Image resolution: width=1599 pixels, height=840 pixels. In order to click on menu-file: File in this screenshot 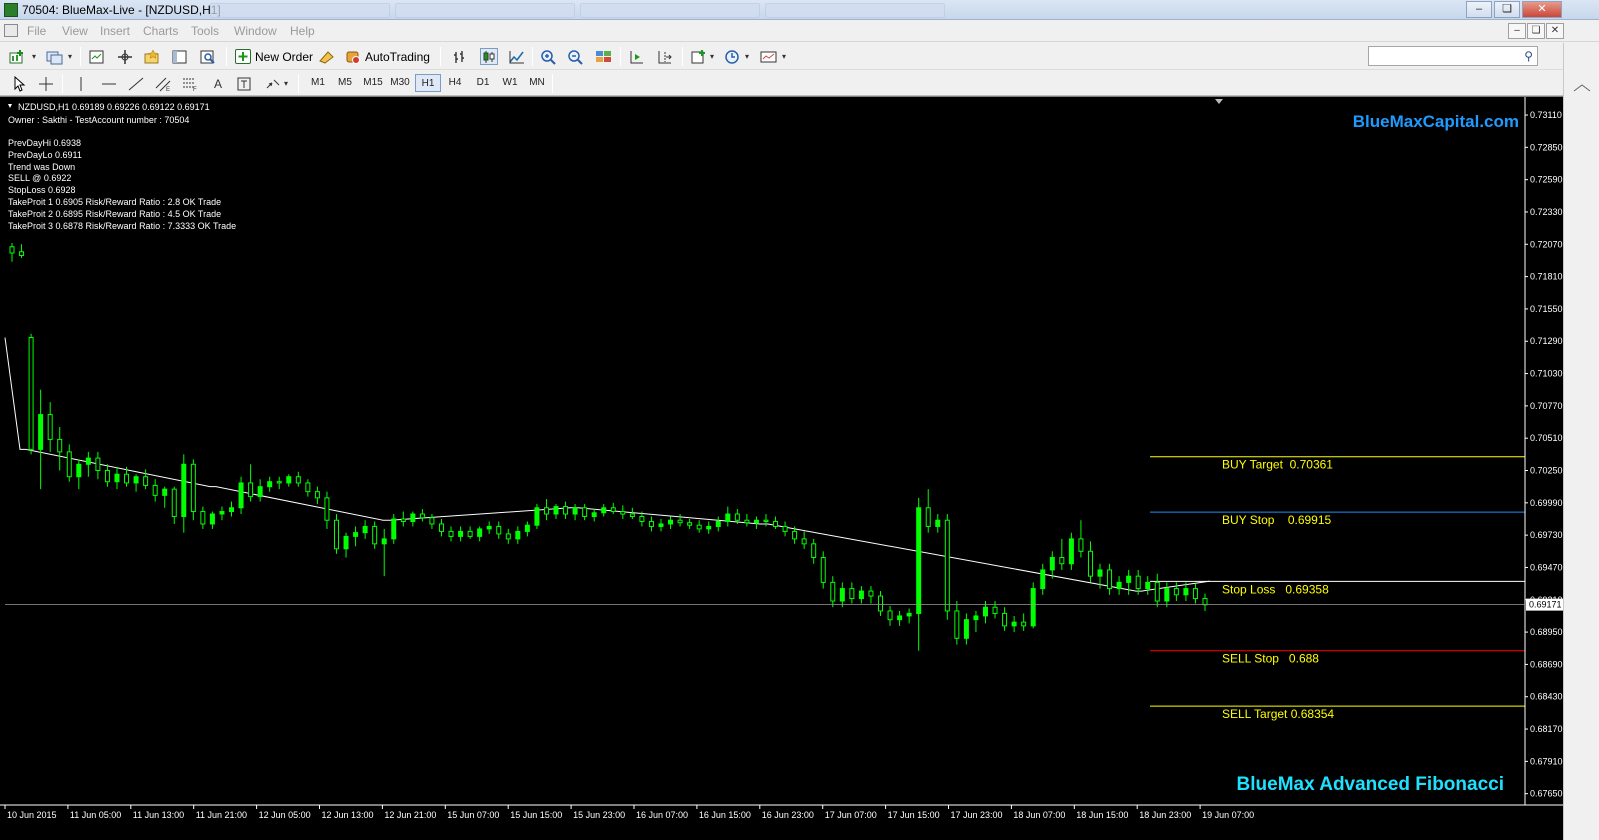, I will do `click(36, 31)`.